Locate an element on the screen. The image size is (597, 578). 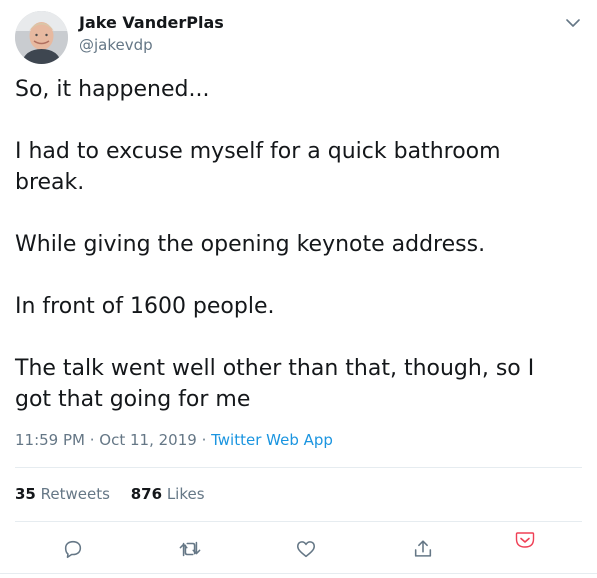
retweet-icon is located at coordinates (190, 549).